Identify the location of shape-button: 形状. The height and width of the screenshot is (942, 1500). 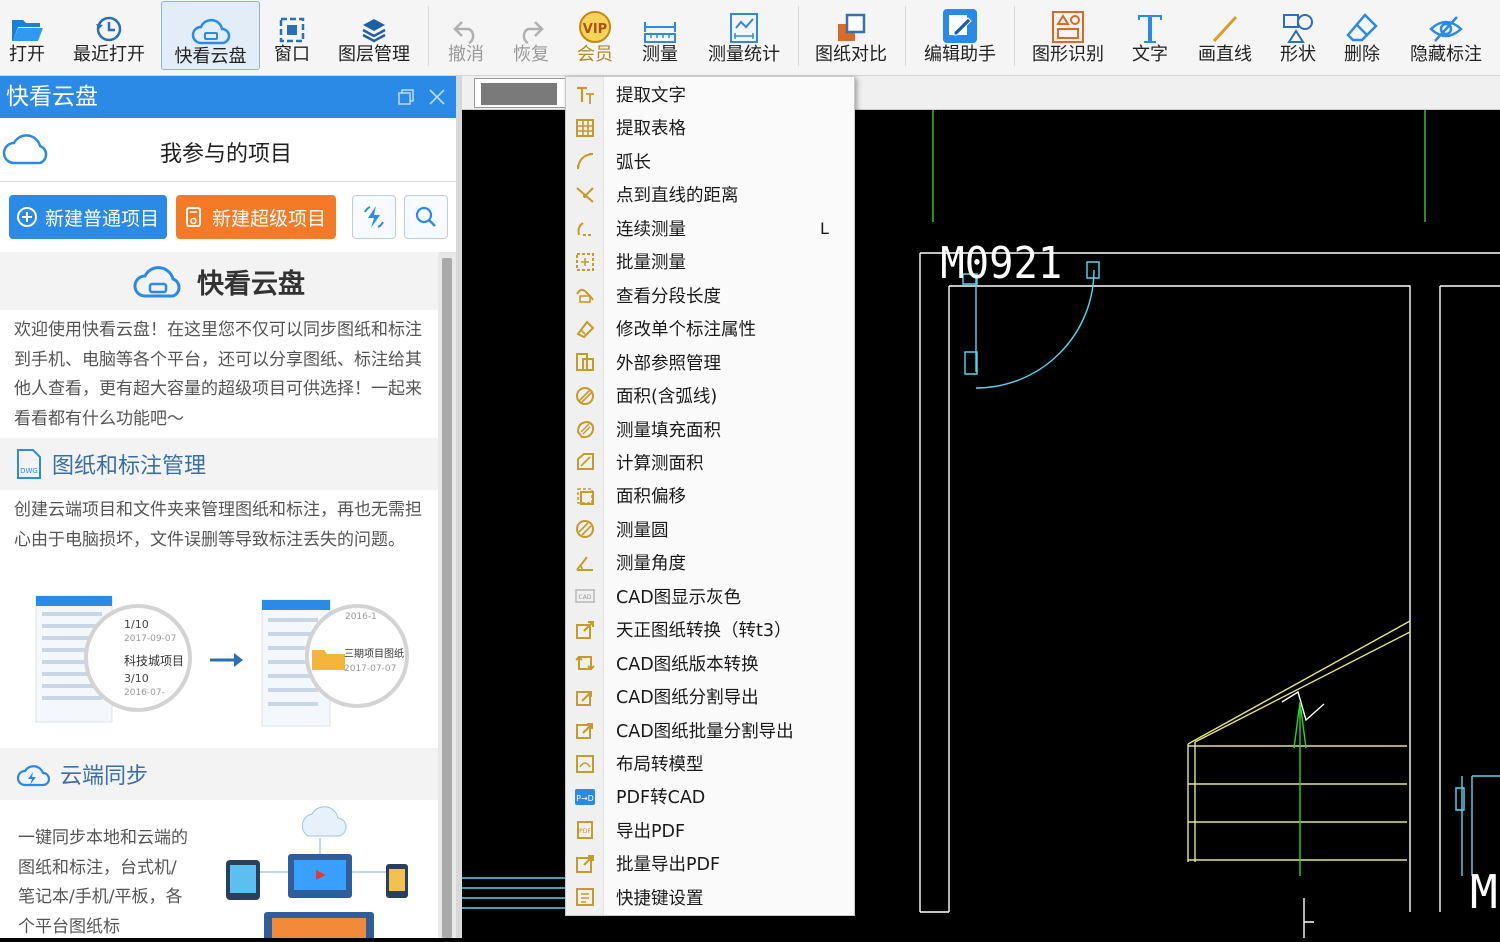
(1298, 36).